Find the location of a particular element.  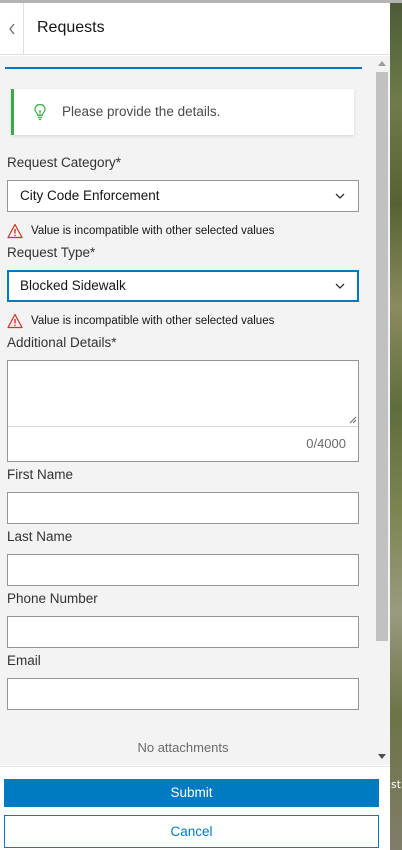

first-name-label: First Name is located at coordinates (40, 474).